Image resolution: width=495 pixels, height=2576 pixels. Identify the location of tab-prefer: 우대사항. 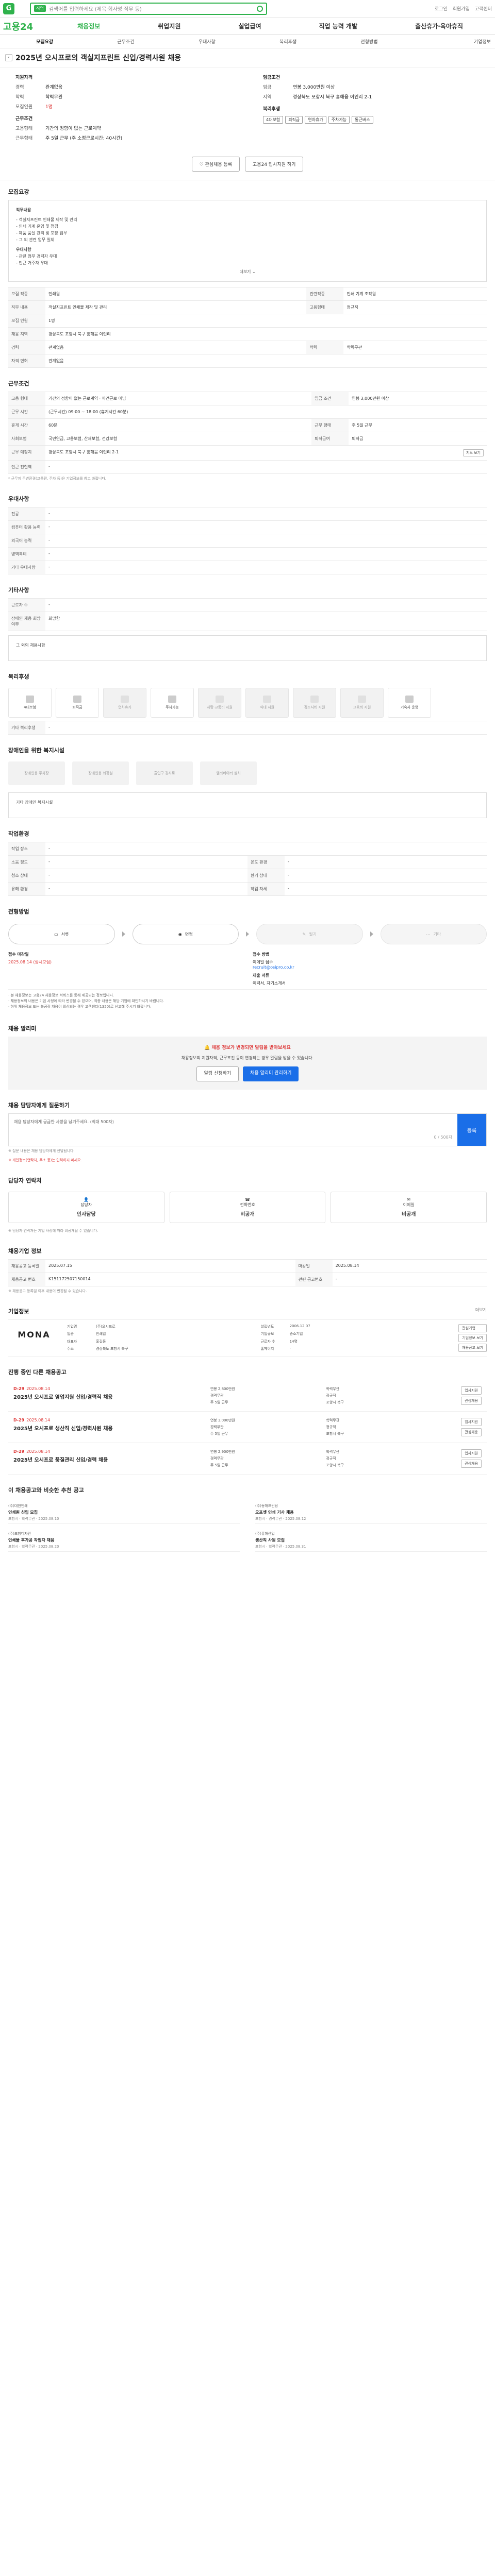
(207, 41).